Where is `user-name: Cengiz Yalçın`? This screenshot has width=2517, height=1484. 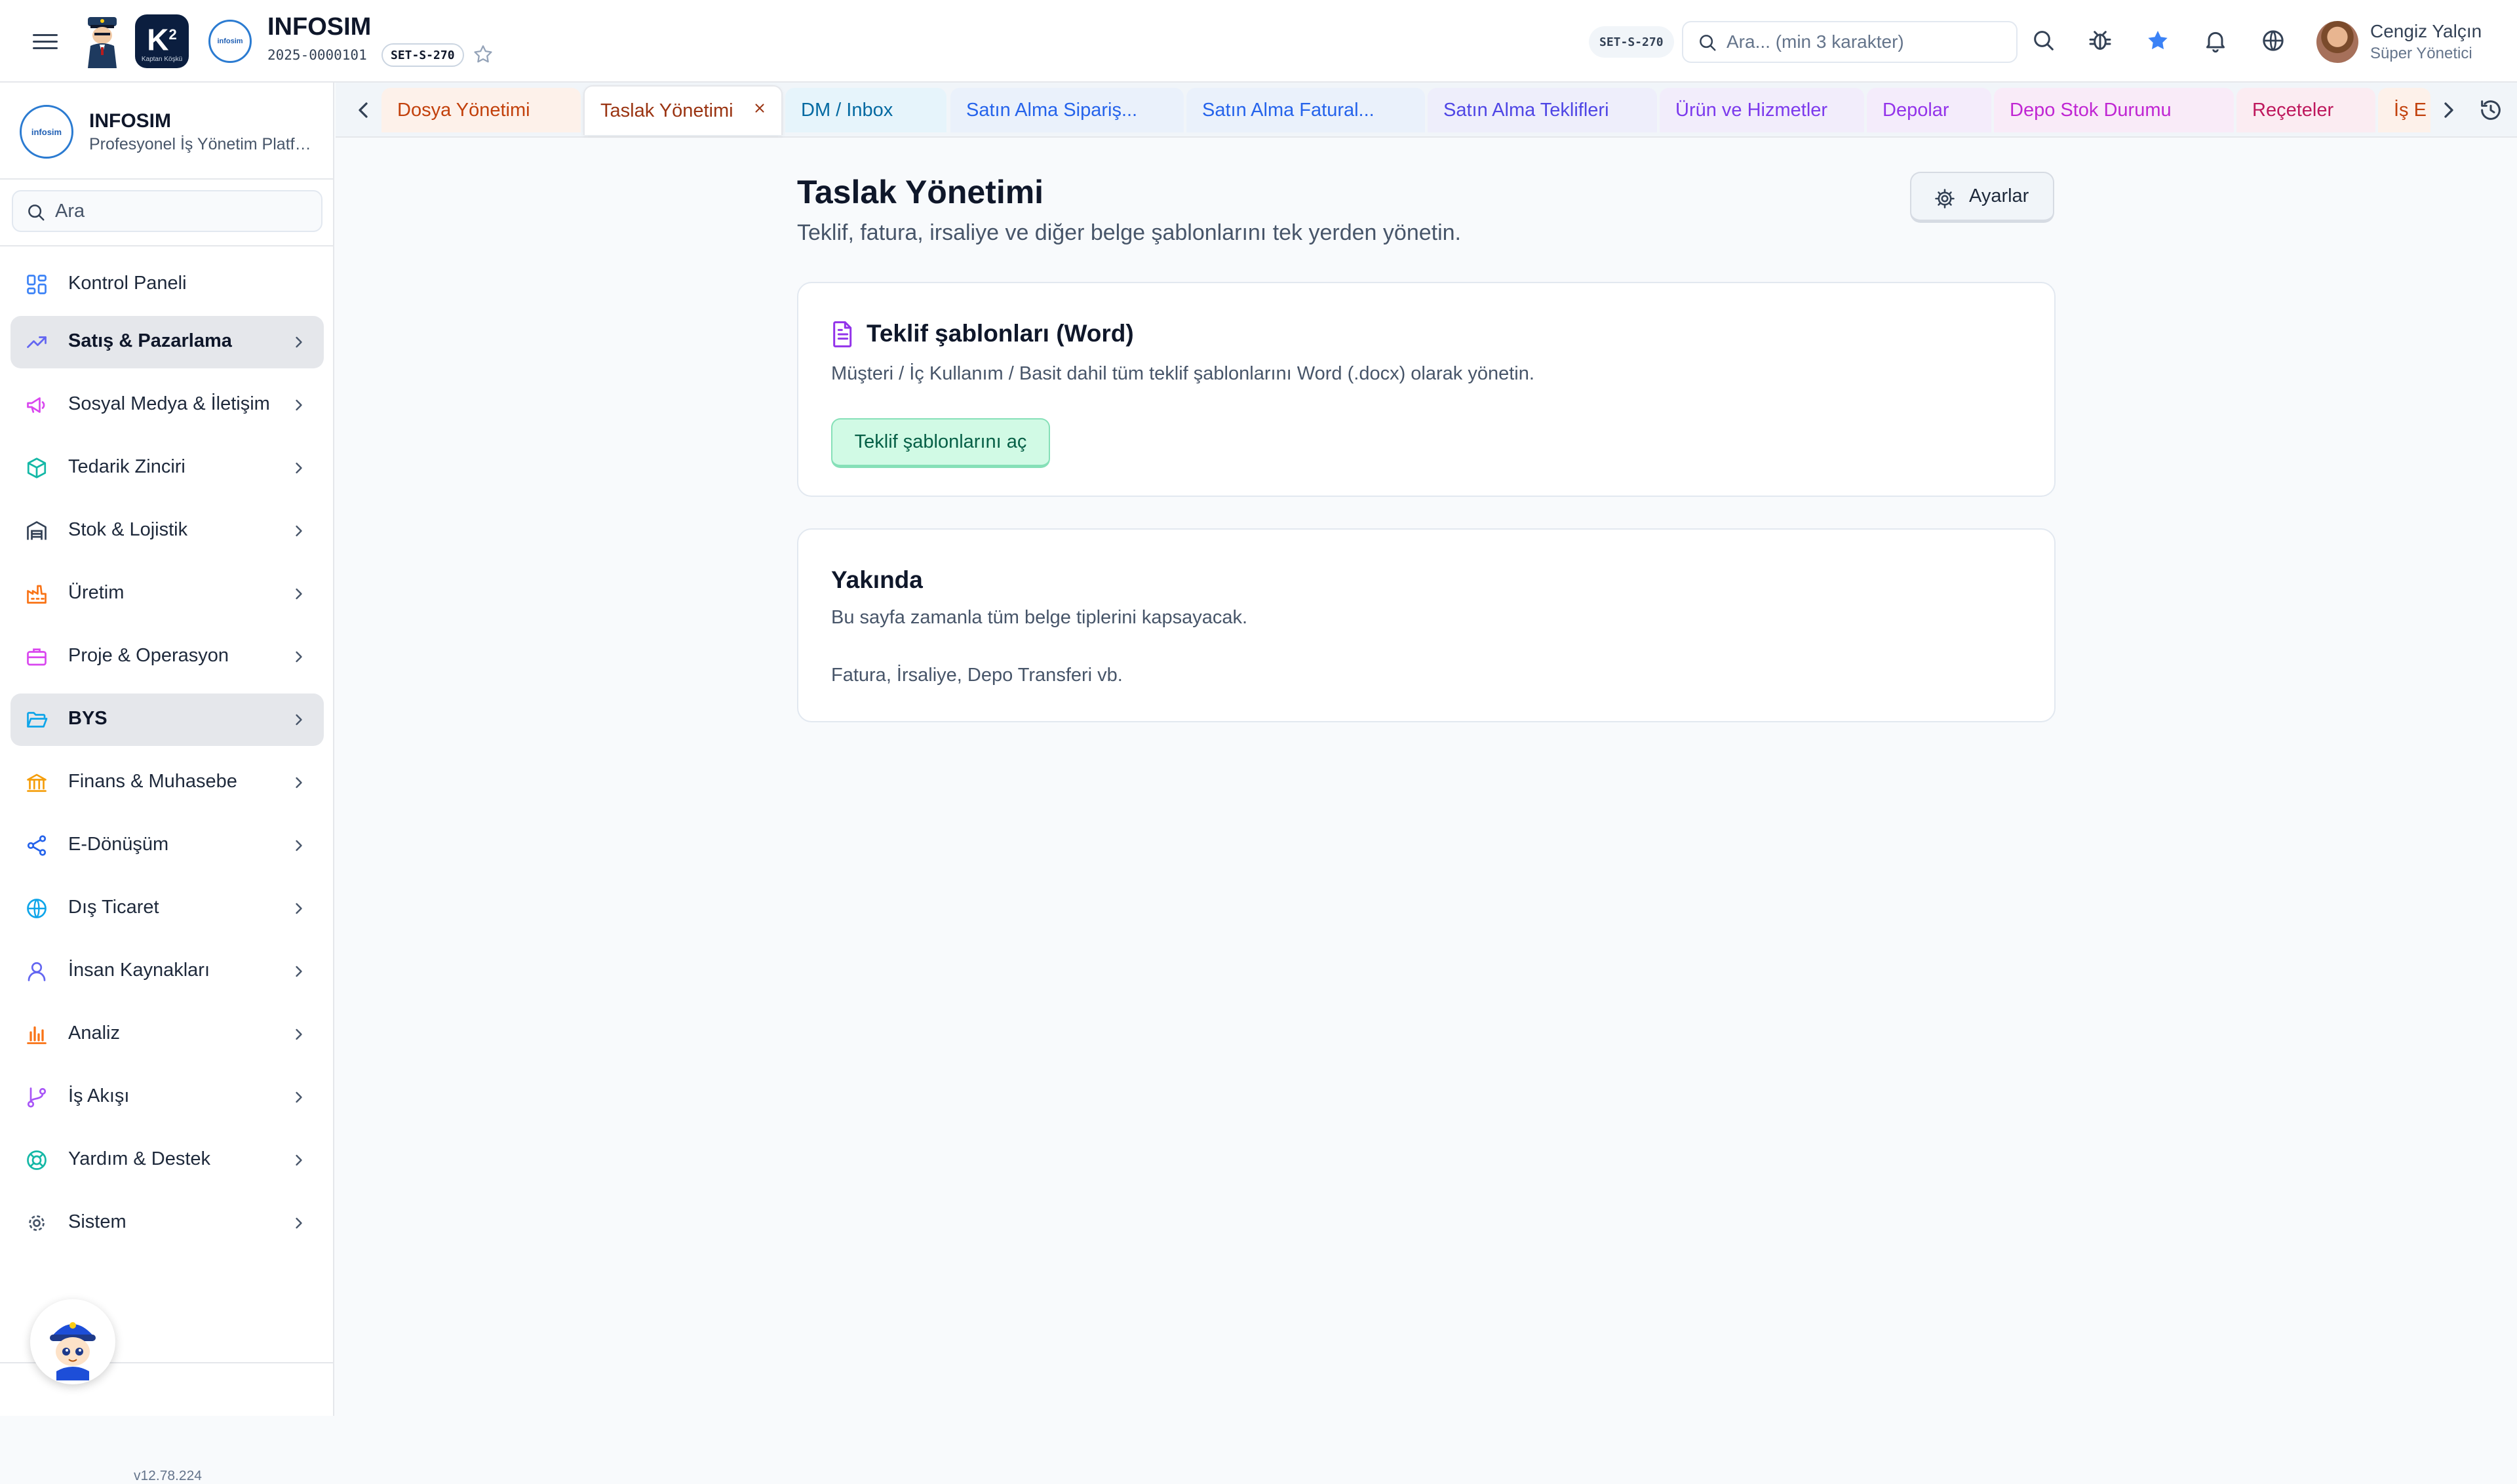 user-name: Cengiz Yalçın is located at coordinates (2426, 31).